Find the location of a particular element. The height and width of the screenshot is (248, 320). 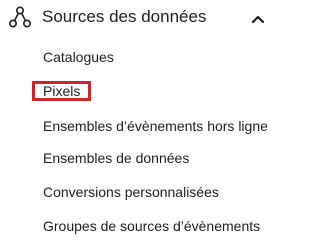

section-header: Sources des données is located at coordinates (143, 17).